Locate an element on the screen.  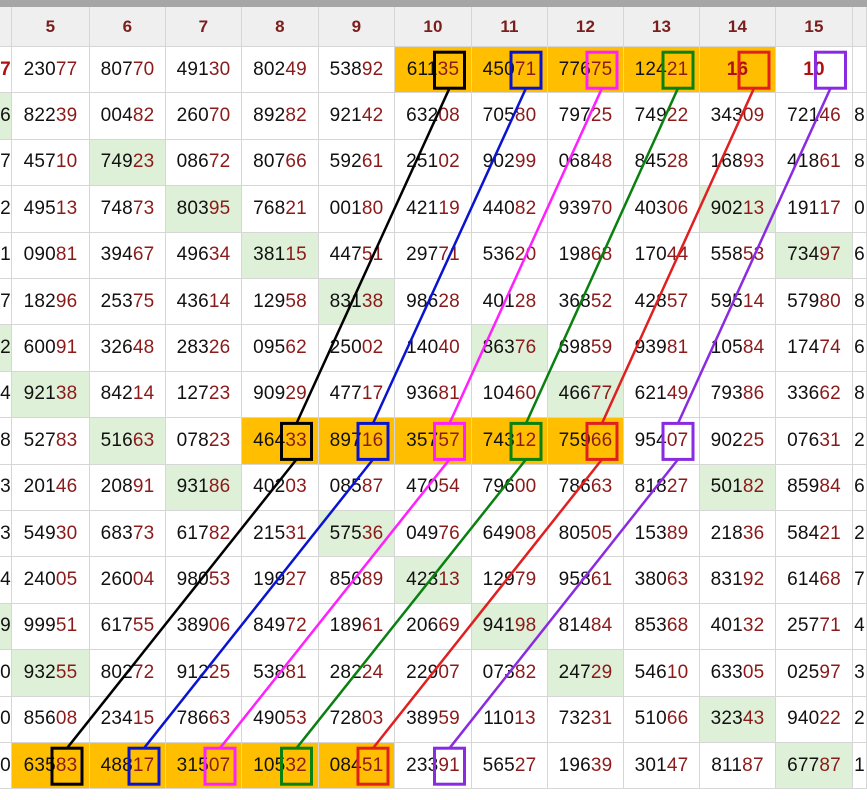
number-cell: 450 71 is located at coordinates (510, 70).